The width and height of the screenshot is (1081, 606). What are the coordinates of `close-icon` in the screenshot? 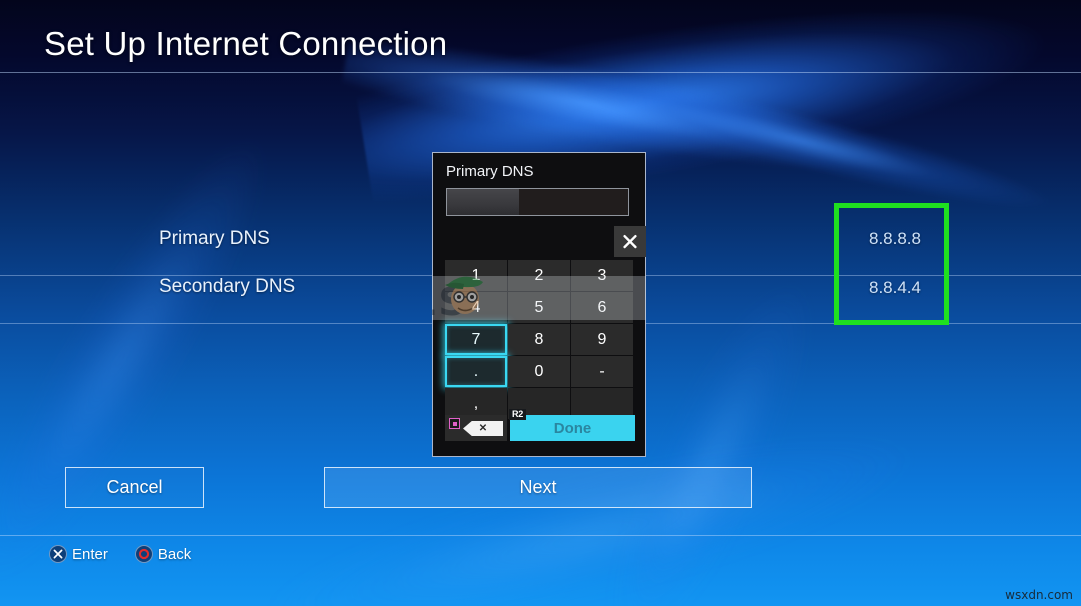 It's located at (630, 242).